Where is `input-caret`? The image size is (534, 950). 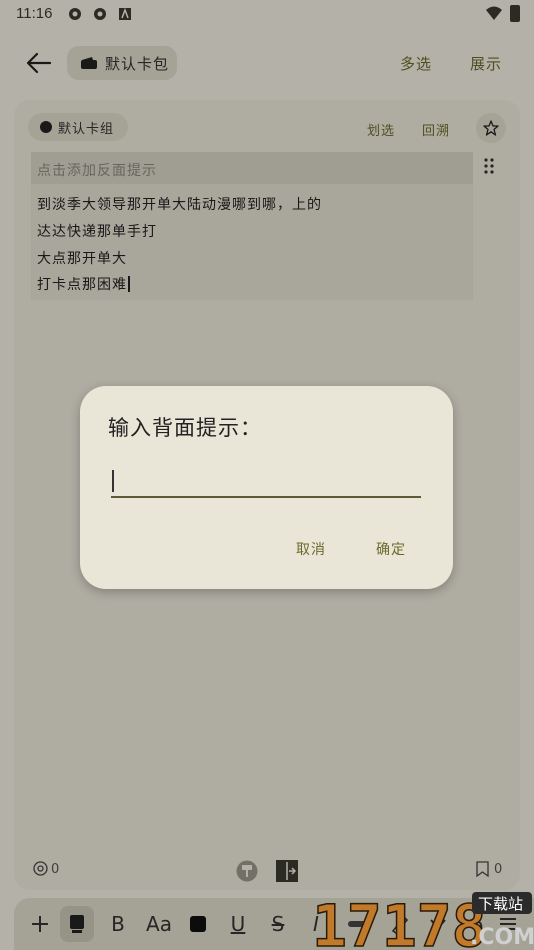 input-caret is located at coordinates (113, 481).